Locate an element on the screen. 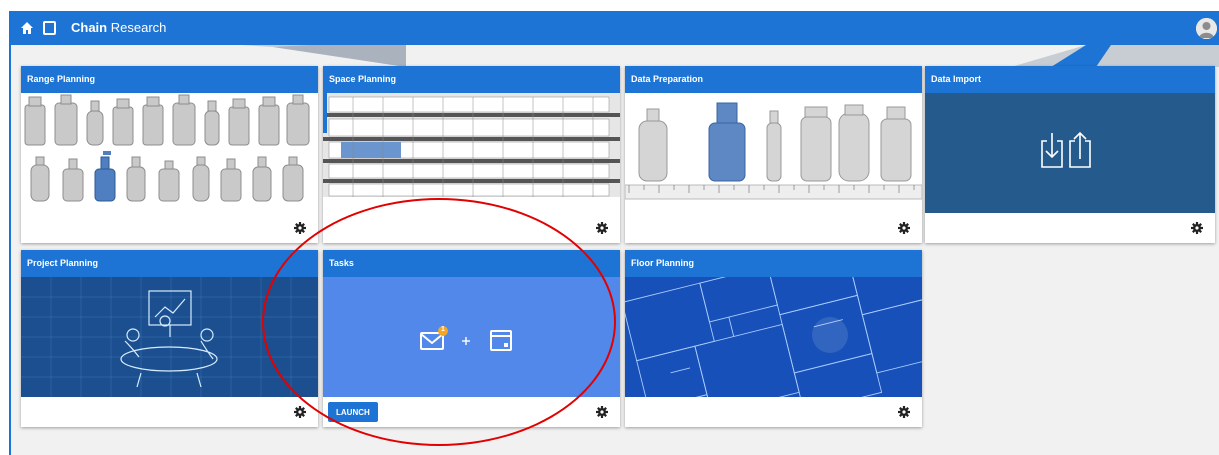 The height and width of the screenshot is (455, 1219). meeting-blueprint-image is located at coordinates (169, 337).